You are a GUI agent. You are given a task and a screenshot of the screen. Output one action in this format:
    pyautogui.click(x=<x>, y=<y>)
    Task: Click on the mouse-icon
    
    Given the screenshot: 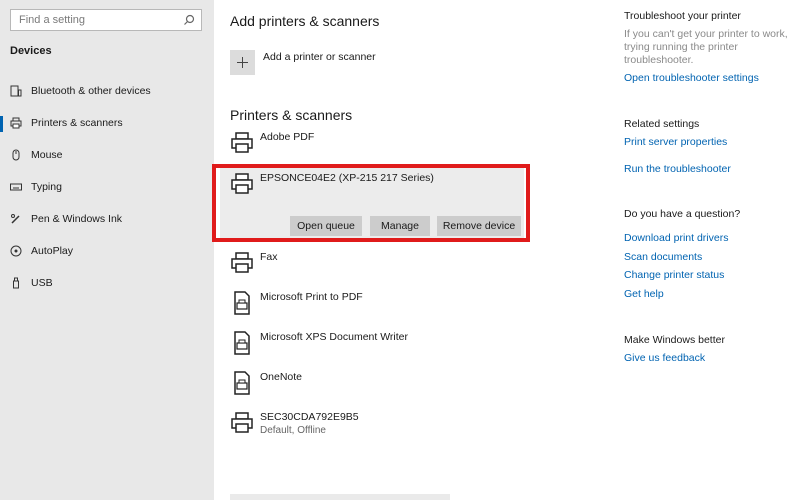 What is the action you would take?
    pyautogui.click(x=16, y=155)
    